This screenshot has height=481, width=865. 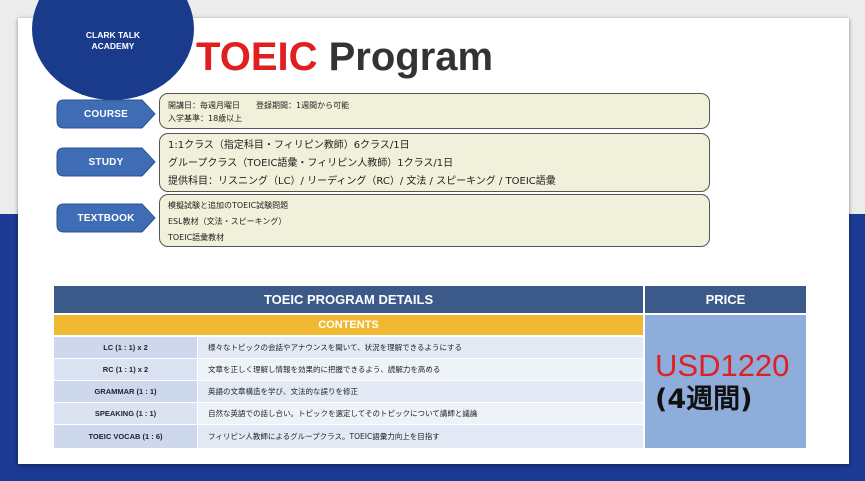 What do you see at coordinates (289, 145) in the screenshot?
I see `study-line-1: 1:1クラス（指定科目・フィリピン教師）6クラス/1日` at bounding box center [289, 145].